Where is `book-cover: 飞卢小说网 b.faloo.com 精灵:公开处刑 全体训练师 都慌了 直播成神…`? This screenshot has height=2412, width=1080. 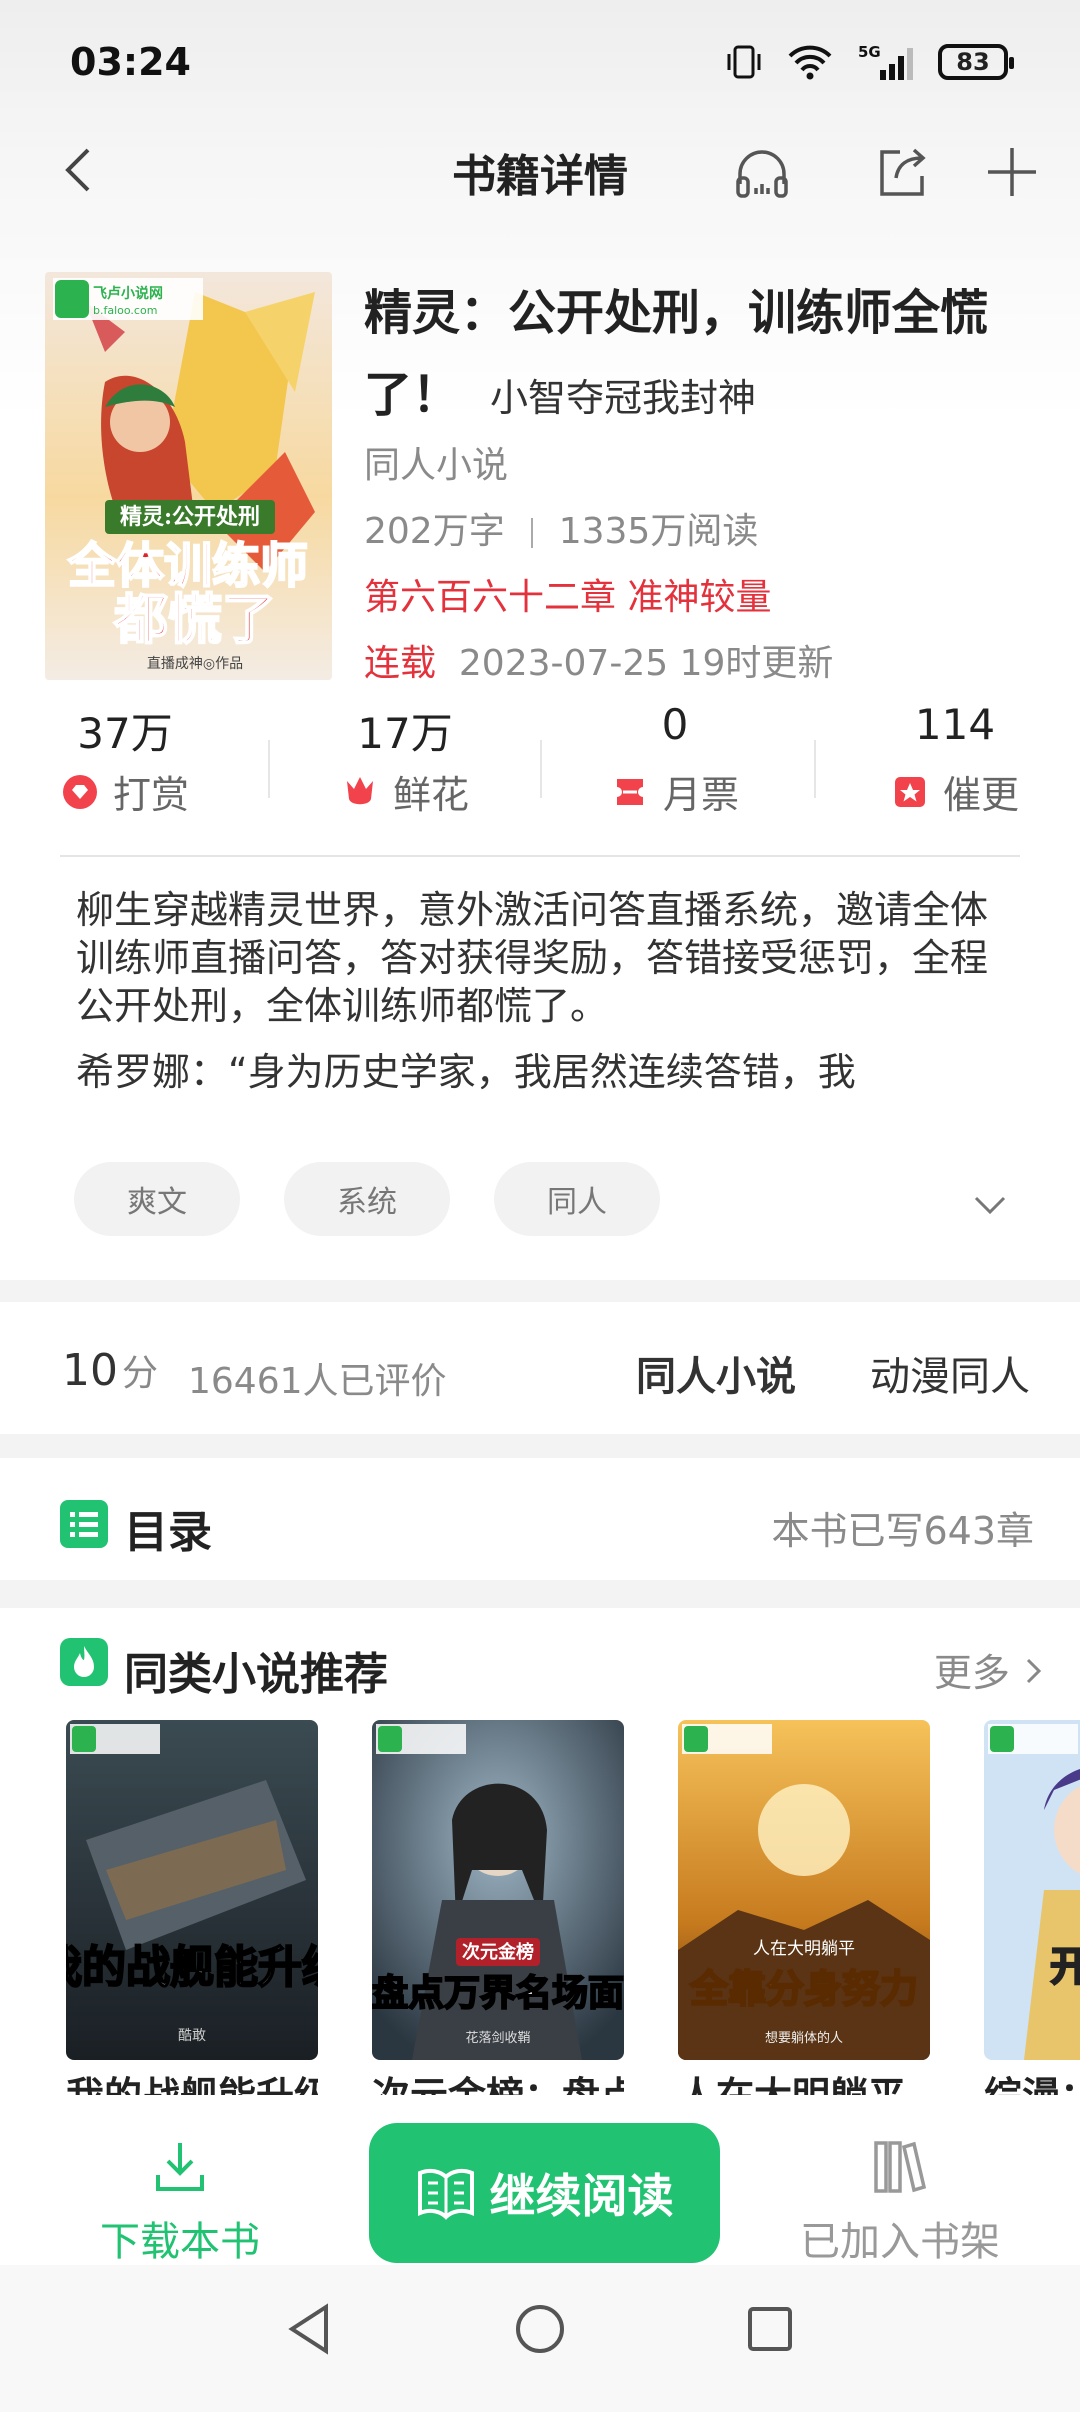
book-cover: 飞卢小说网 b.faloo.com 精灵:公开处刑 全体训练师 都慌了 直播成神… is located at coordinates (188, 476).